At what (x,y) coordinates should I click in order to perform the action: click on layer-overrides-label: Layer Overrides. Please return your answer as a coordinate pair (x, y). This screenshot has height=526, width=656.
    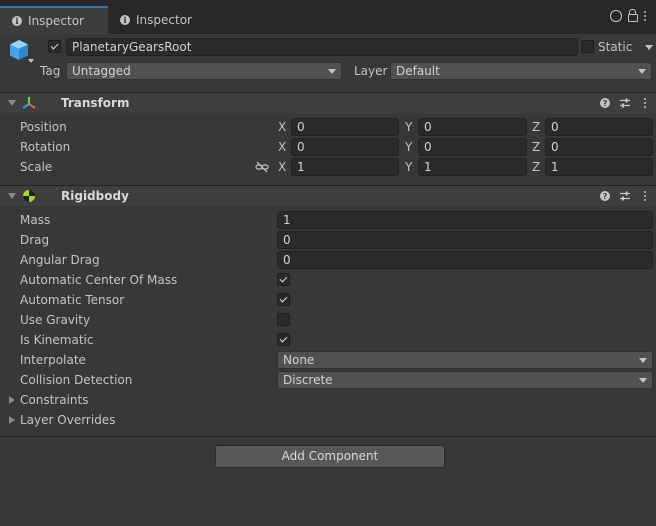
    Looking at the image, I should click on (67, 420).